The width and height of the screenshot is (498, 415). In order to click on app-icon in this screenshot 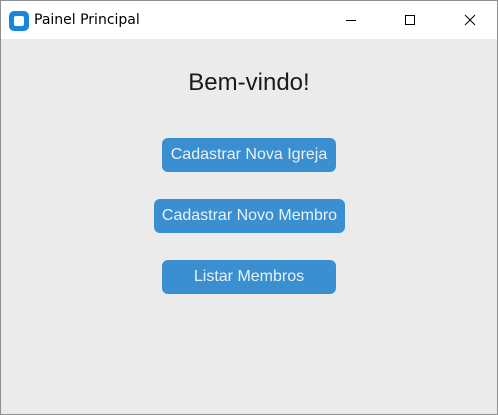, I will do `click(19, 21)`.